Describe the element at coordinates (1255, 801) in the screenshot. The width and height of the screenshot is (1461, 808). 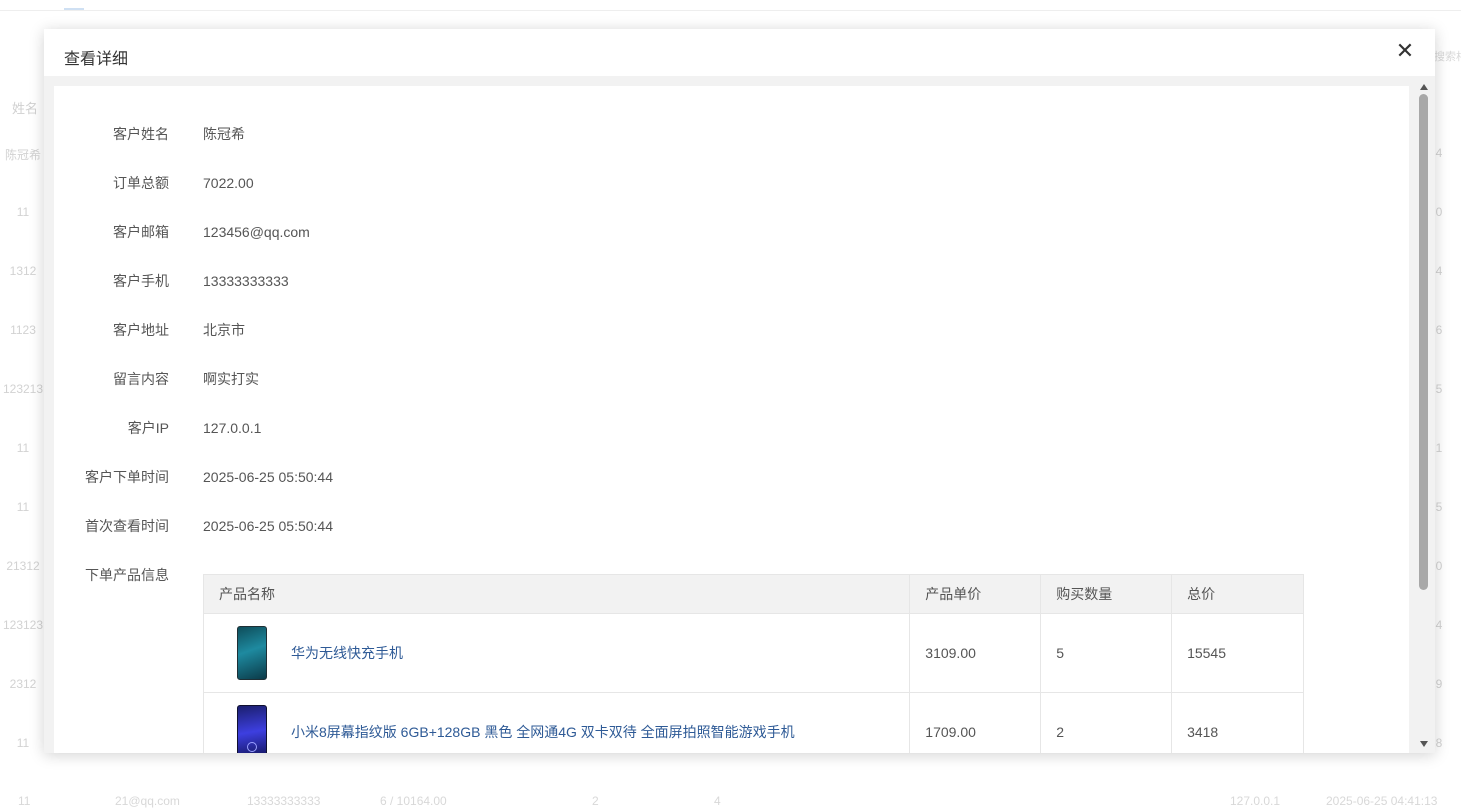
I see `background-cell: 127.0.0.1` at that location.